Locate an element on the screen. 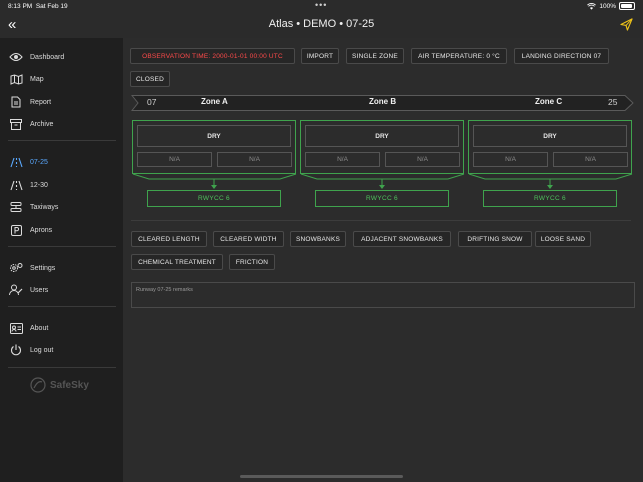  sidebar-item-taxiways: Taxiways is located at coordinates (33, 207).